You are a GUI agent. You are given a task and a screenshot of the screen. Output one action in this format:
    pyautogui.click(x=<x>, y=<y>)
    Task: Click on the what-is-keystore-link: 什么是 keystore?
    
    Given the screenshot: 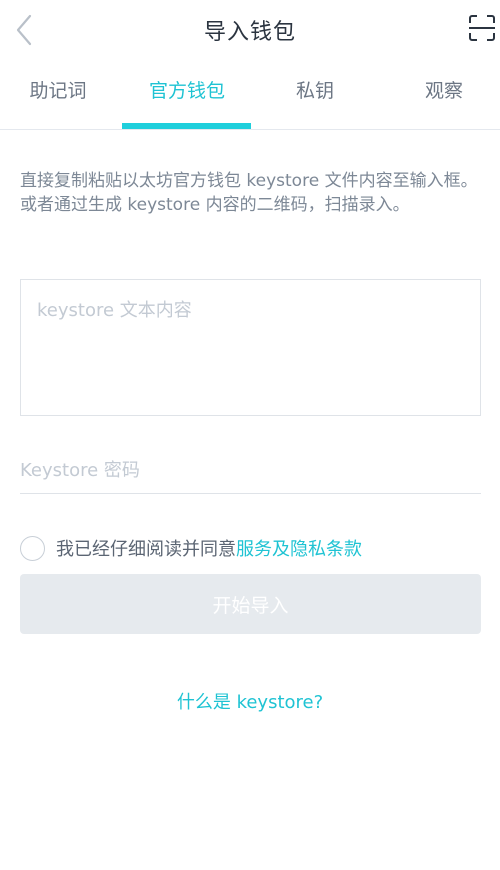 What is the action you would take?
    pyautogui.click(x=250, y=701)
    